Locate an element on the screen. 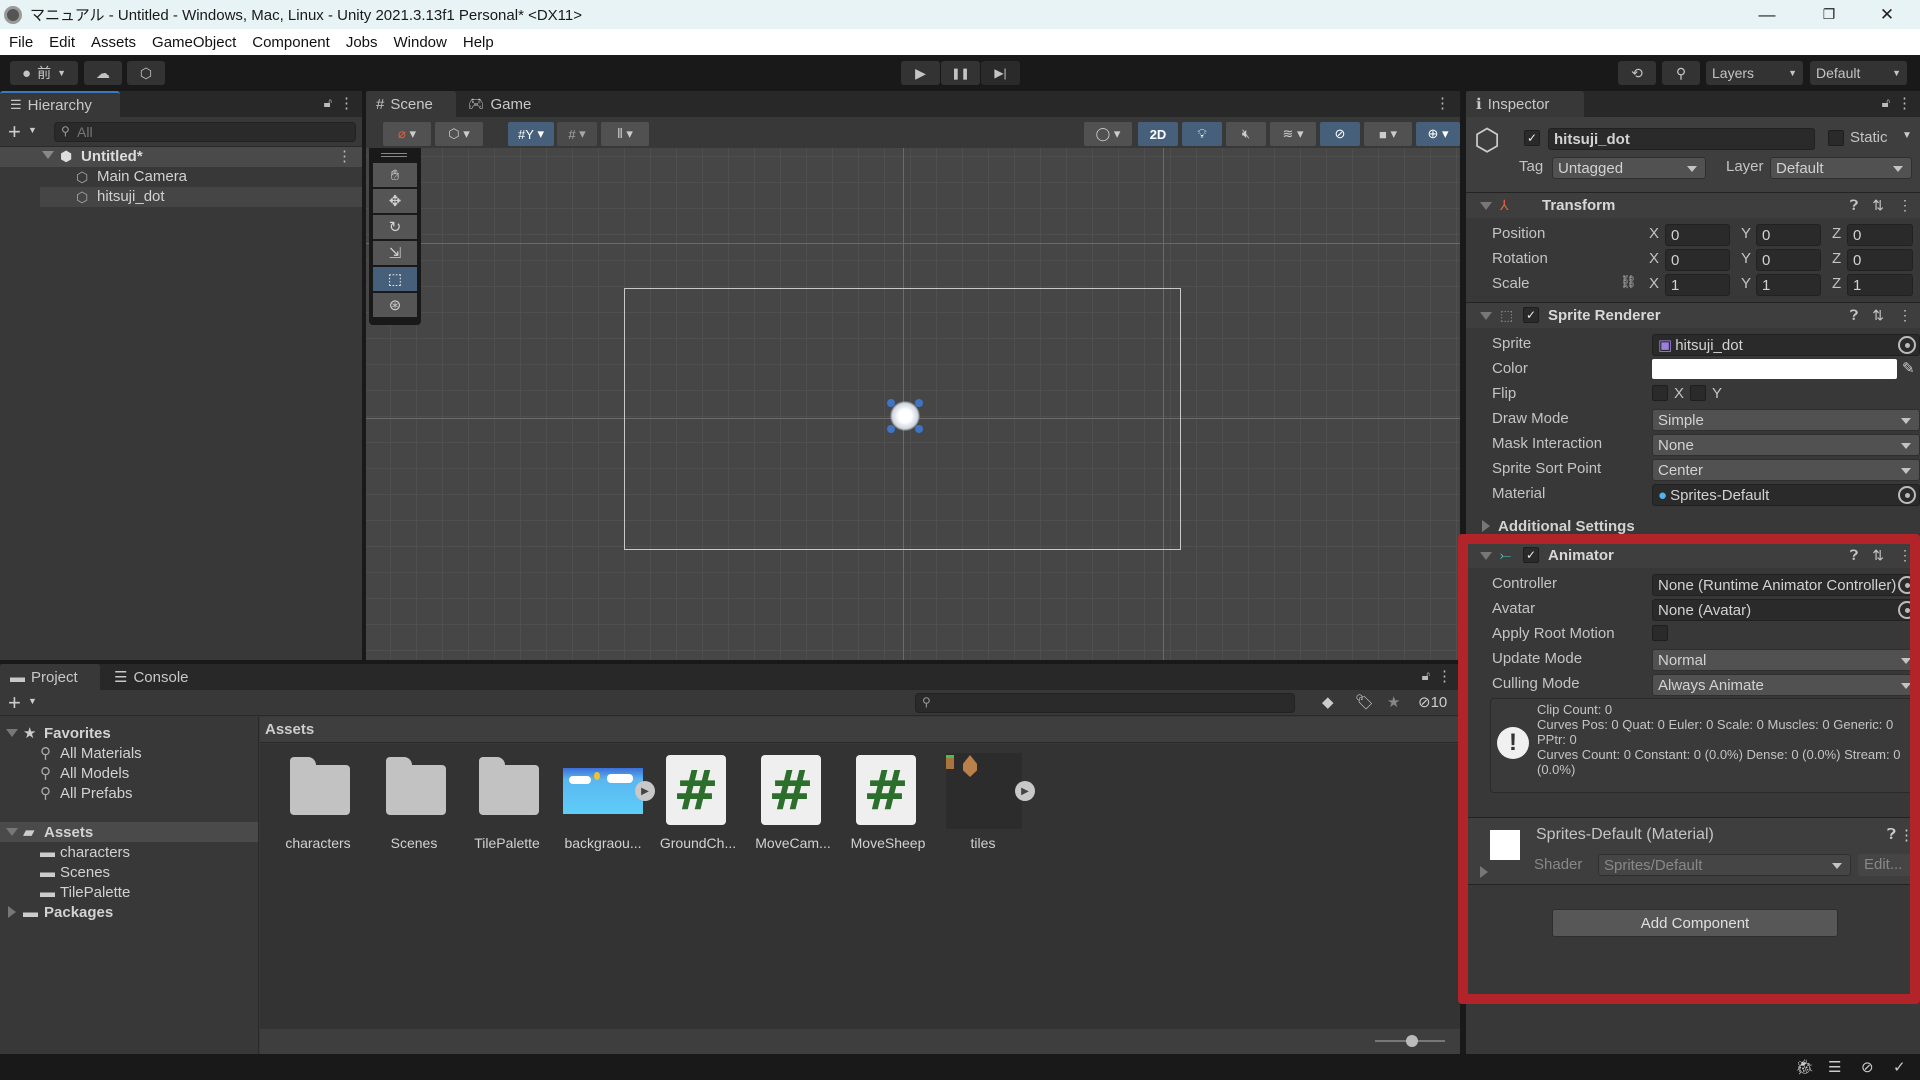  favorite-item: ⚲ All Models is located at coordinates (129, 773).